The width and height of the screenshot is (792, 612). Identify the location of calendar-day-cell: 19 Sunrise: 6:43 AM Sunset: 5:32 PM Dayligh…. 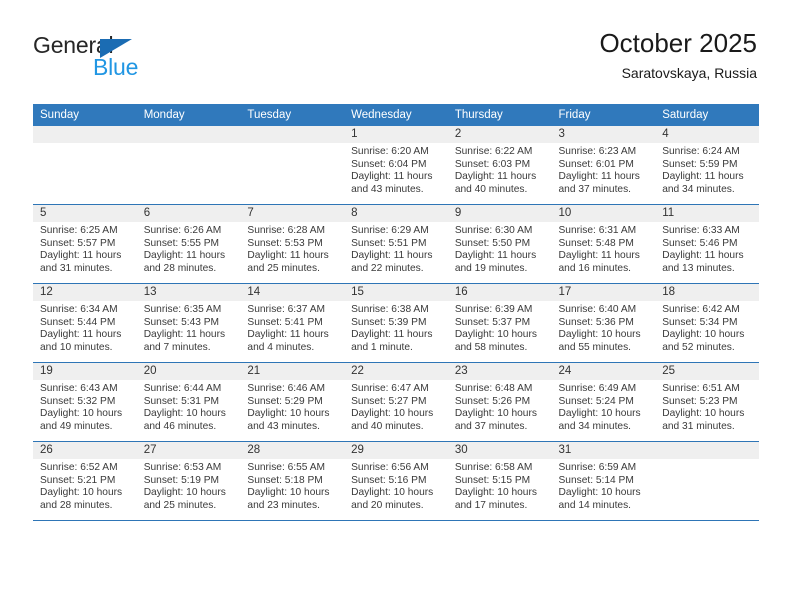
(85, 402).